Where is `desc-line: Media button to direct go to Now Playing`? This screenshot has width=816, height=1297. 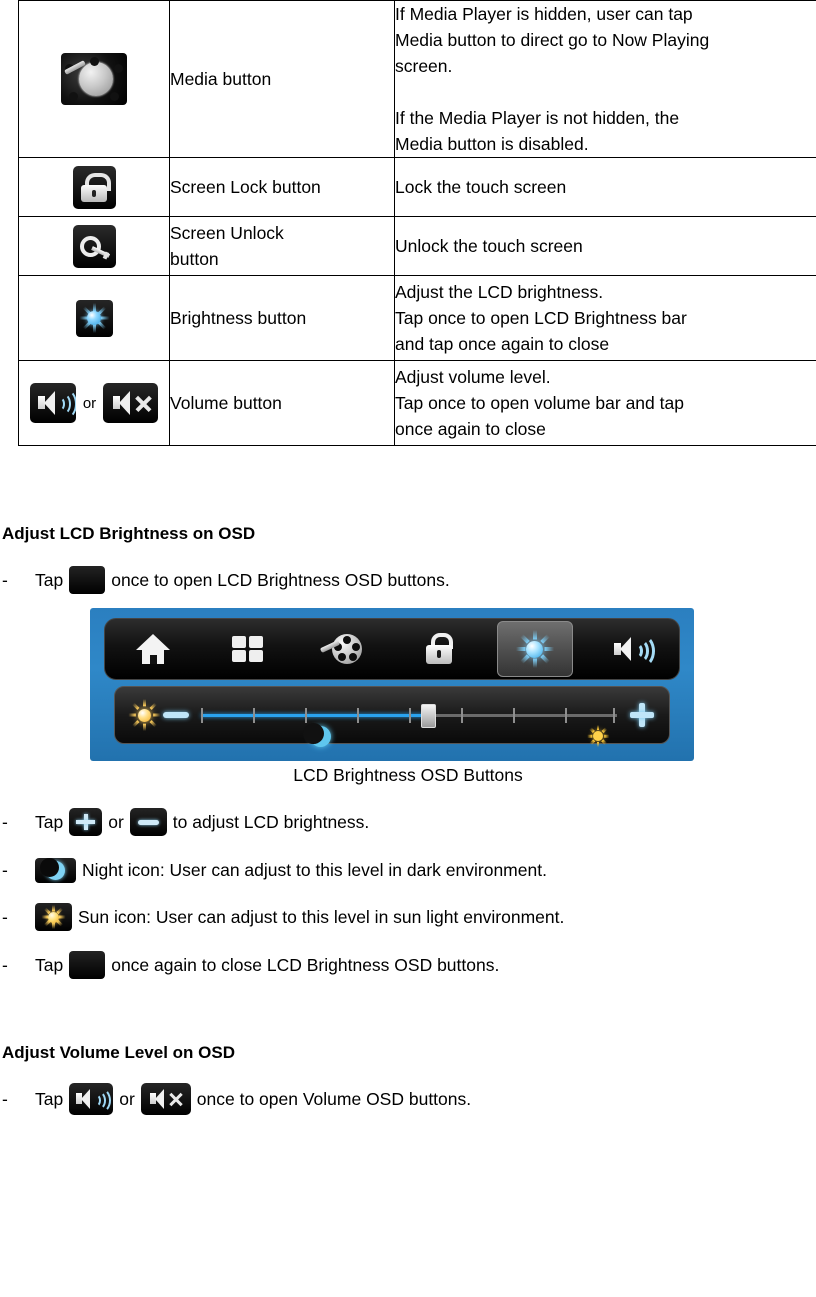
desc-line: Media button to direct go to Now Playing is located at coordinates (552, 40).